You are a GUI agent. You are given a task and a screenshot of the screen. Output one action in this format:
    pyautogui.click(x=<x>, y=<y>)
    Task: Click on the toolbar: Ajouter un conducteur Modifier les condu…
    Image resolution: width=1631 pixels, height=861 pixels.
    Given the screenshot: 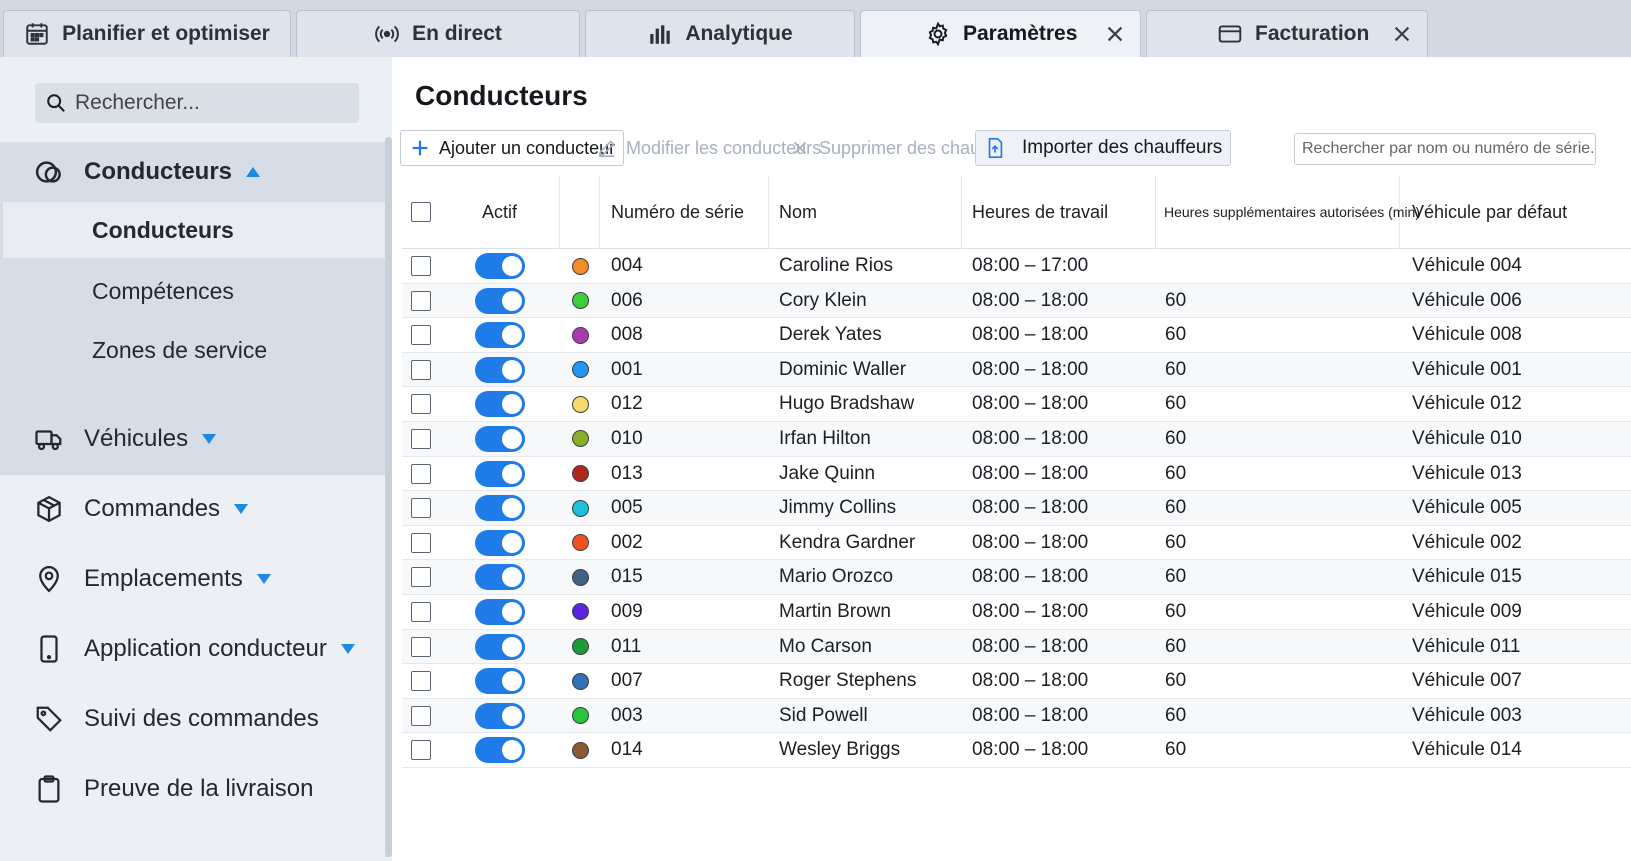 What is the action you would take?
    pyautogui.click(x=1012, y=148)
    